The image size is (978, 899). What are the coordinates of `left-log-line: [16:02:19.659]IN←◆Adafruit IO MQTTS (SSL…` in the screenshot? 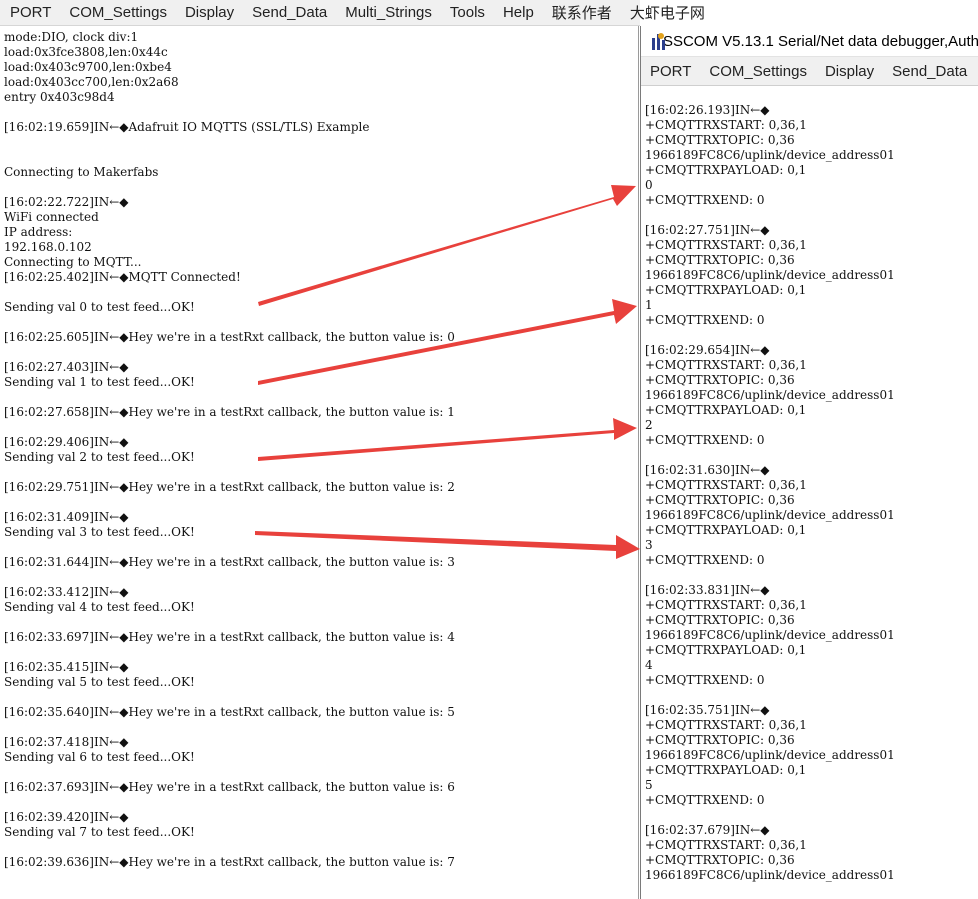 It's located at (187, 127).